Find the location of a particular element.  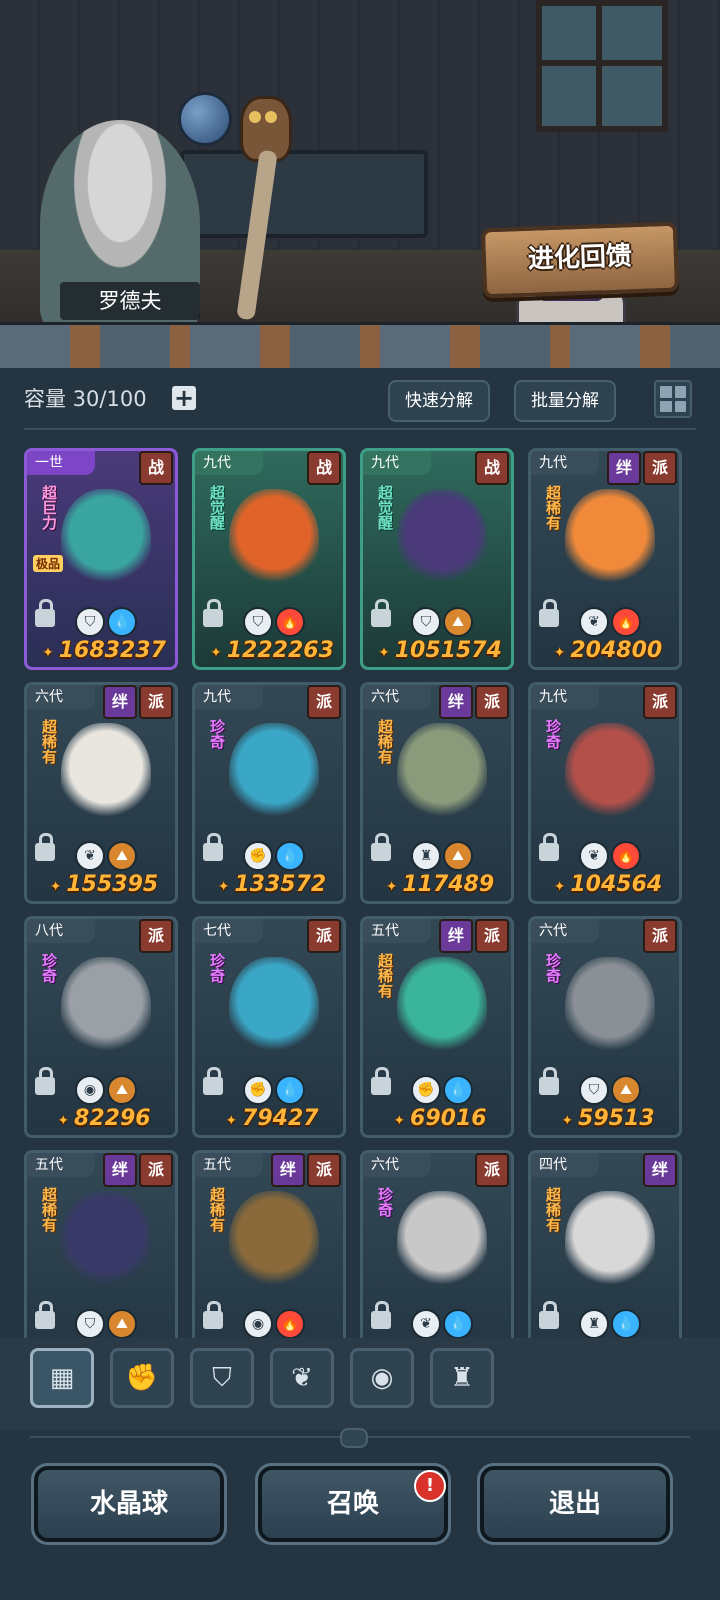

monster-card: 九代 战超觉醒 ⛉⛰1051574 is located at coordinates (437, 559).